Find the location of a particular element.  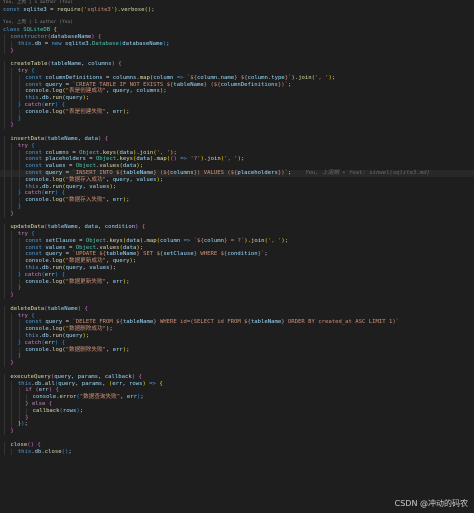

code-line: } catch(err) { is located at coordinates (237, 275).